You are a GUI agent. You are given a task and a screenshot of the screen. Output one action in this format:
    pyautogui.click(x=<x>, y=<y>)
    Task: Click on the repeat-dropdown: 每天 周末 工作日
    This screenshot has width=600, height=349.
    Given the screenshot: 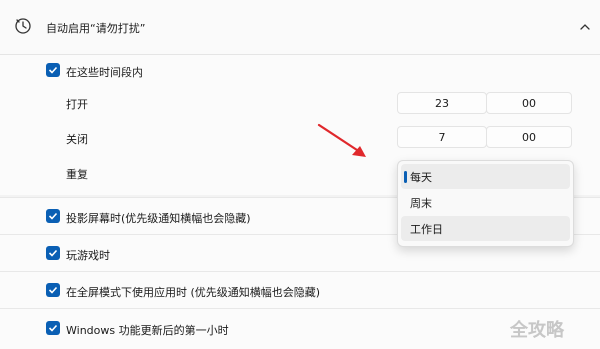 What is the action you would take?
    pyautogui.click(x=485, y=203)
    